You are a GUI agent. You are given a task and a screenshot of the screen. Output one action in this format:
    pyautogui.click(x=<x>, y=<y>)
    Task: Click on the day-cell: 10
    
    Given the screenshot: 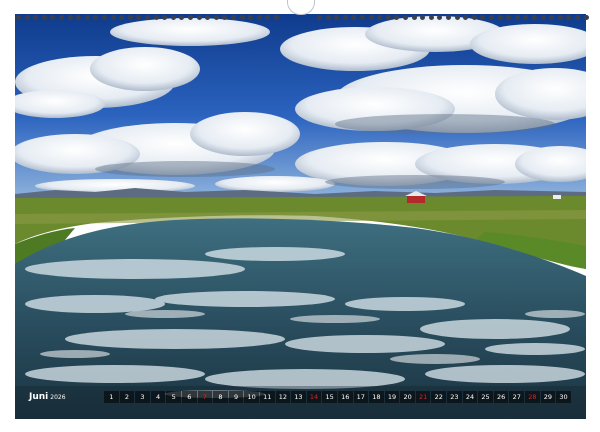 What is the action you would take?
    pyautogui.click(x=251, y=397)
    